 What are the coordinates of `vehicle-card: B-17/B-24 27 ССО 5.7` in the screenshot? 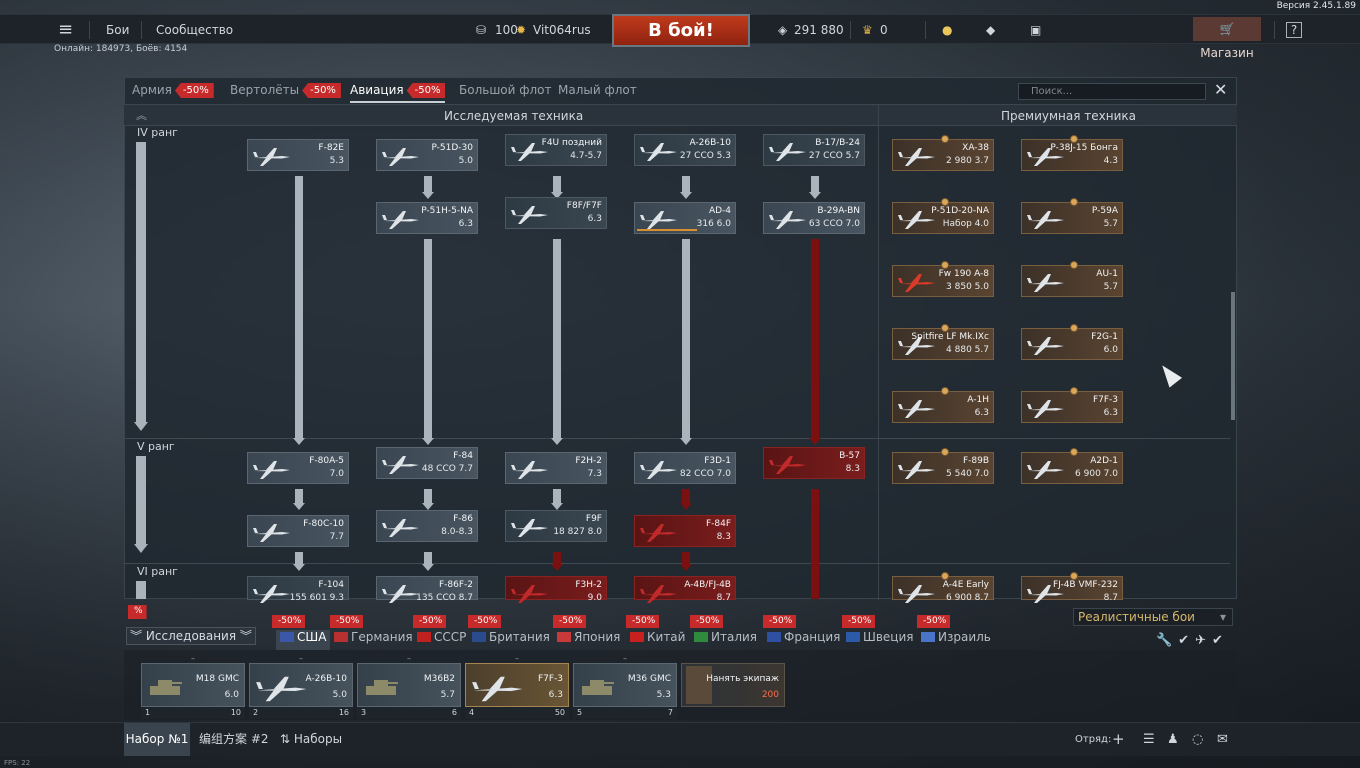 It's located at (814, 150).